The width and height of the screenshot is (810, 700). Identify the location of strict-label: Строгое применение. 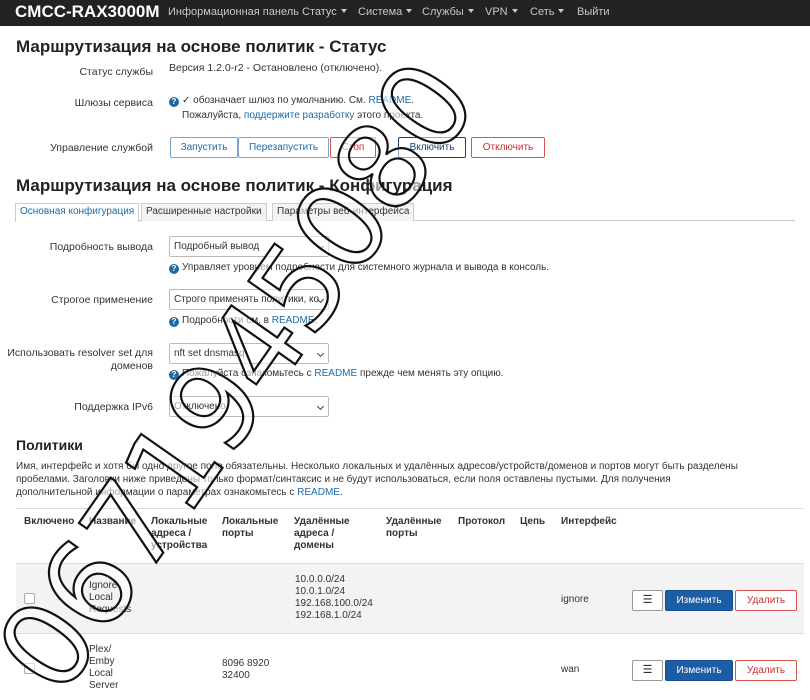
(102, 300).